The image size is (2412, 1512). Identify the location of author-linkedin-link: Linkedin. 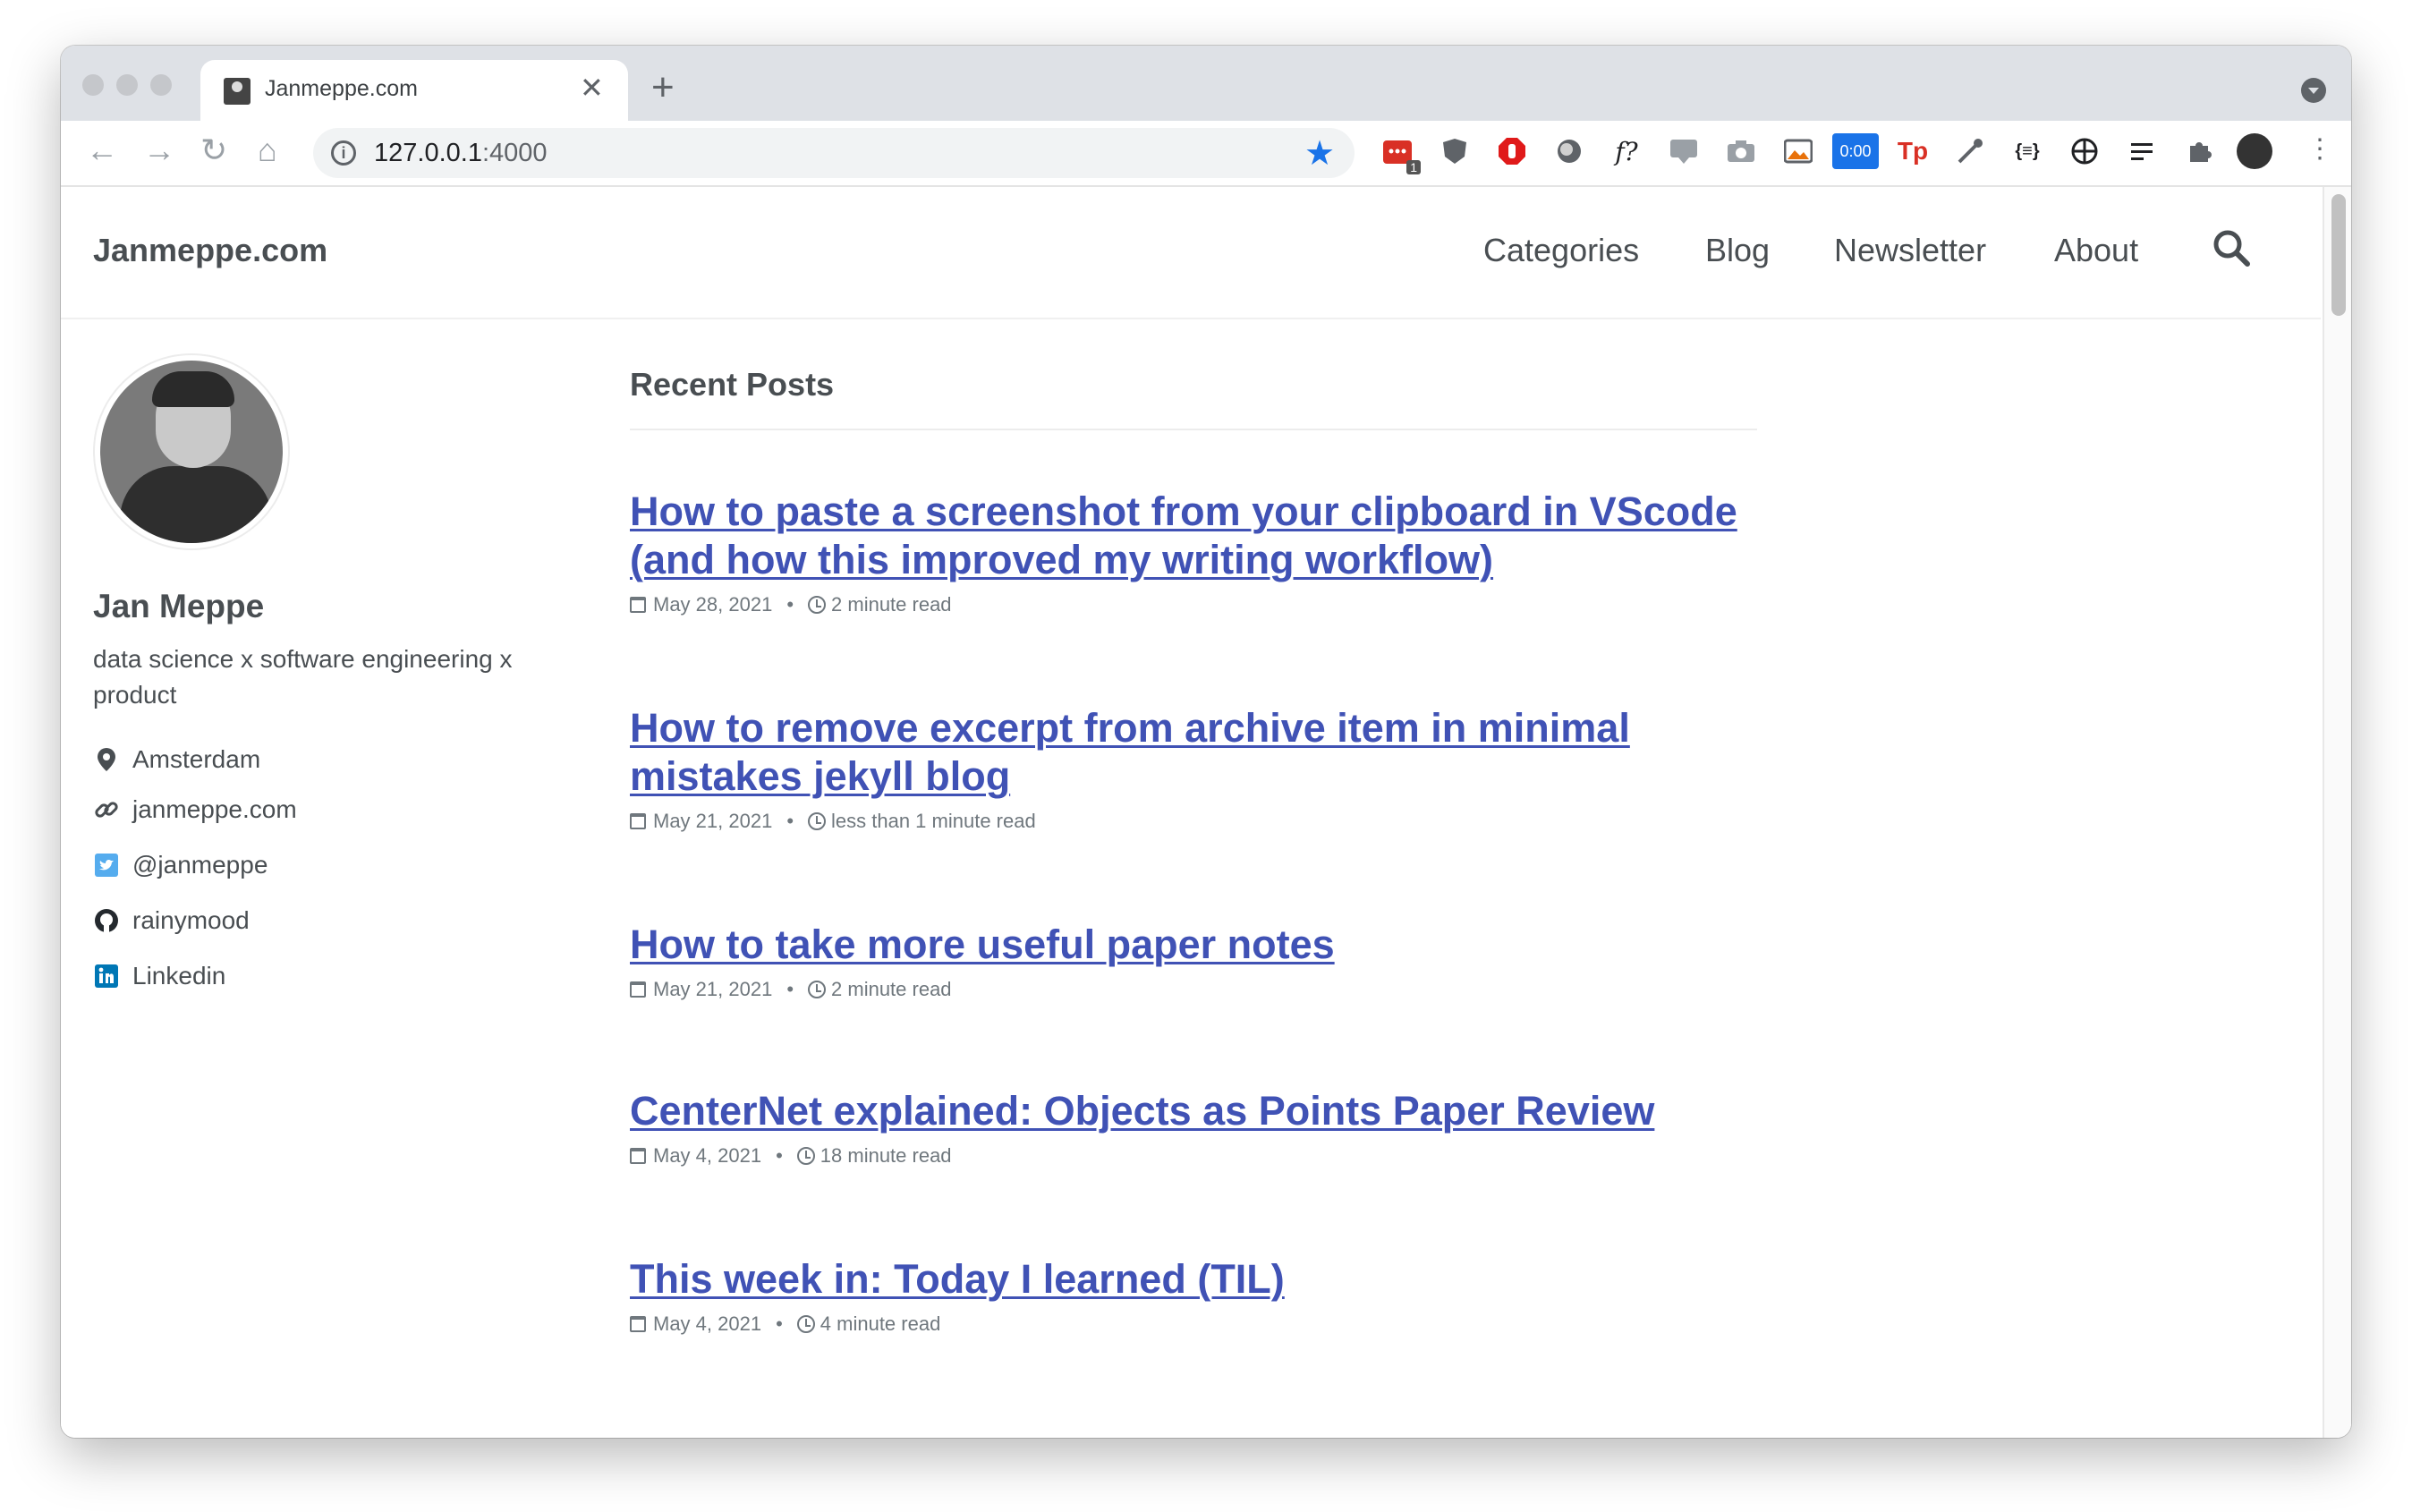
(159, 976).